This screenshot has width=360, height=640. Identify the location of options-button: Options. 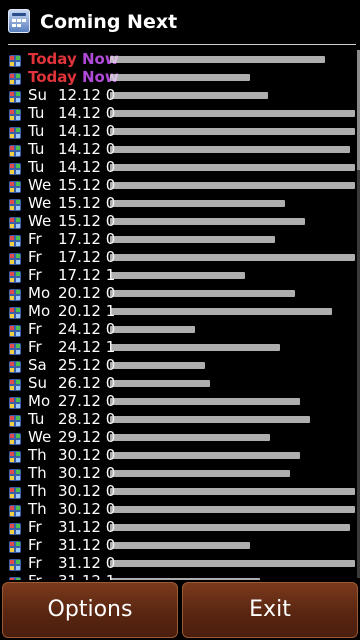
(90, 610).